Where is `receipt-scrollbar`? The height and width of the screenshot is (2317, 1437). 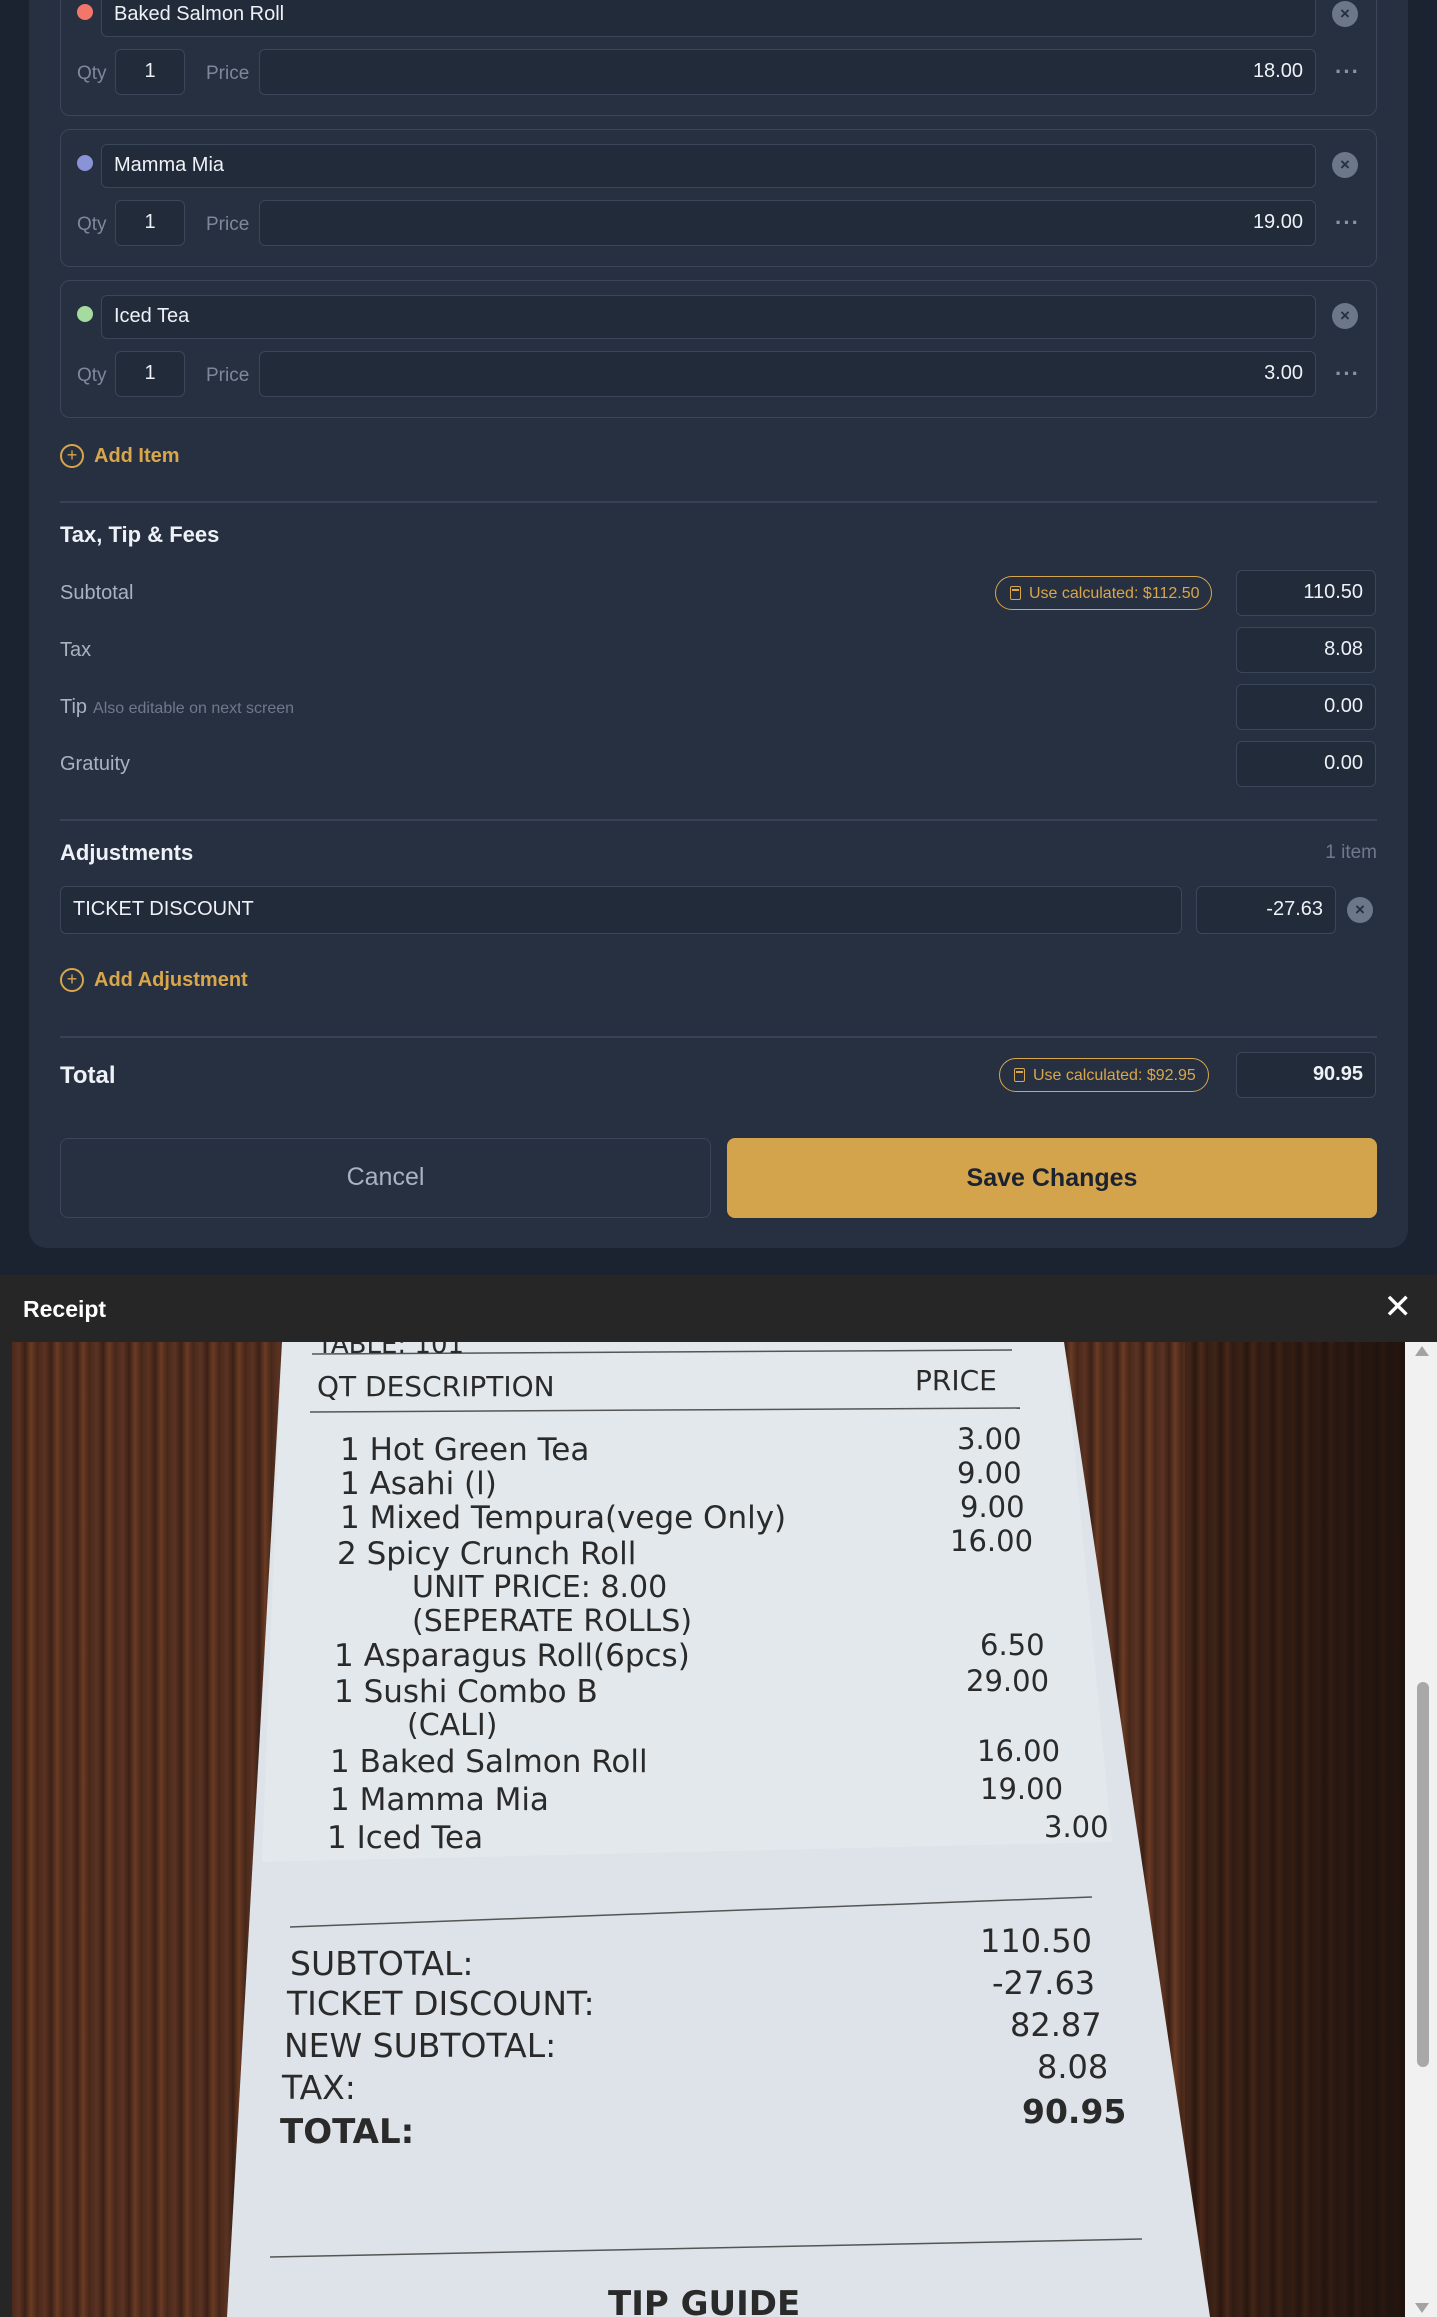 receipt-scrollbar is located at coordinates (1421, 1829).